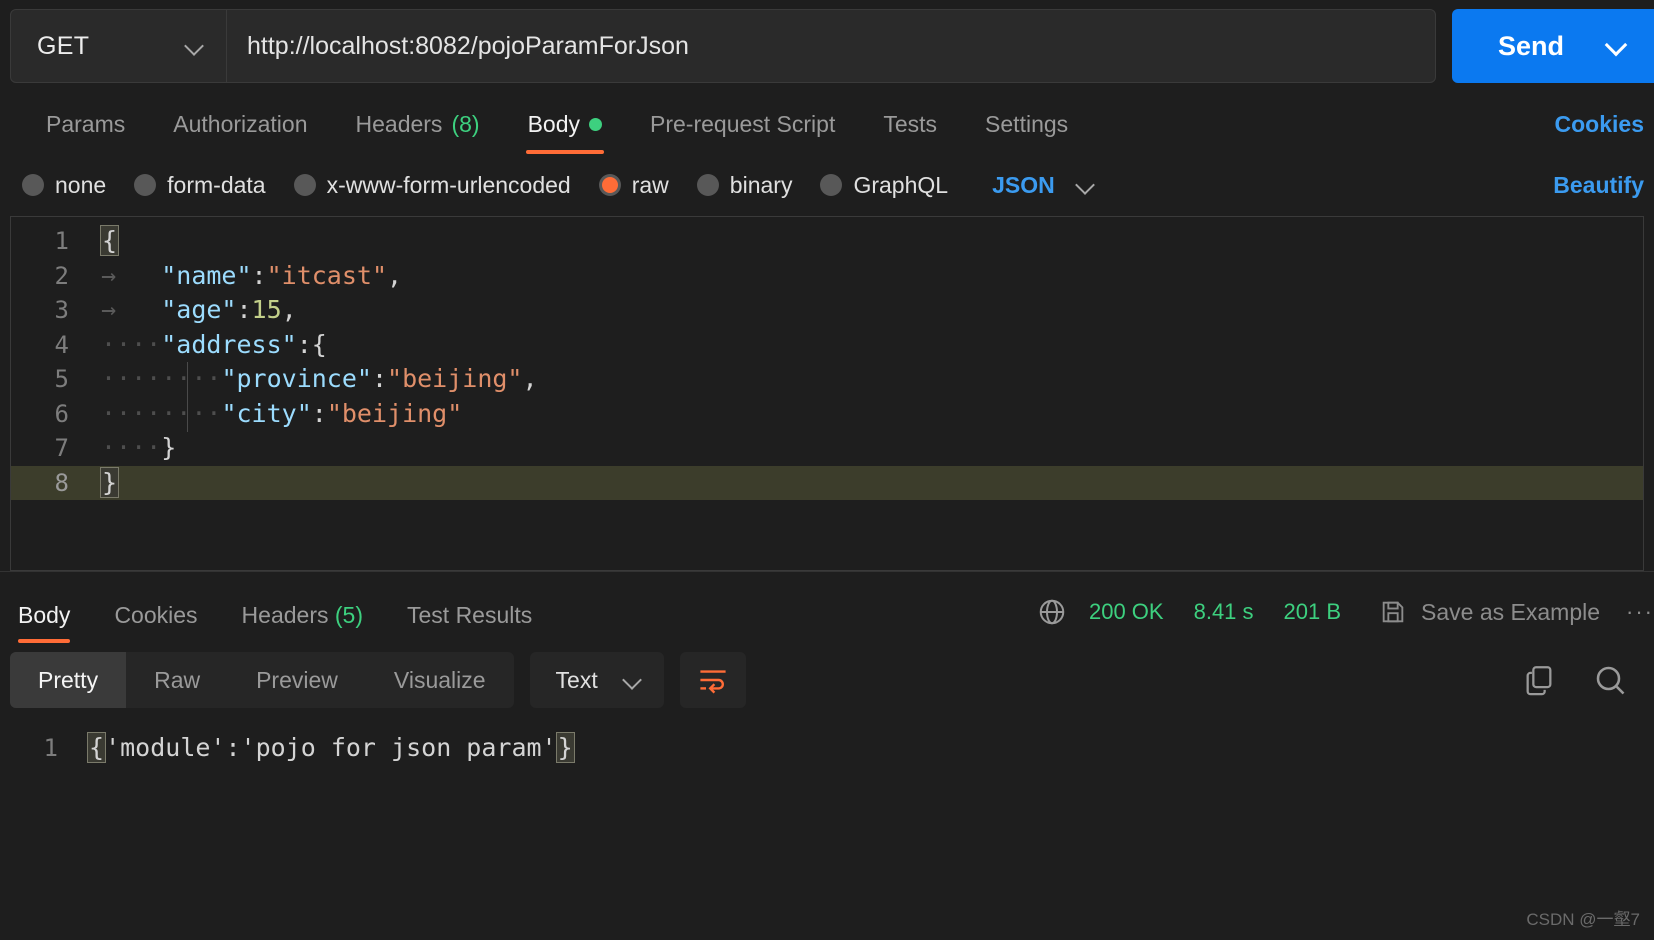  What do you see at coordinates (553, 124) in the screenshot?
I see `tab-body-label: Body` at bounding box center [553, 124].